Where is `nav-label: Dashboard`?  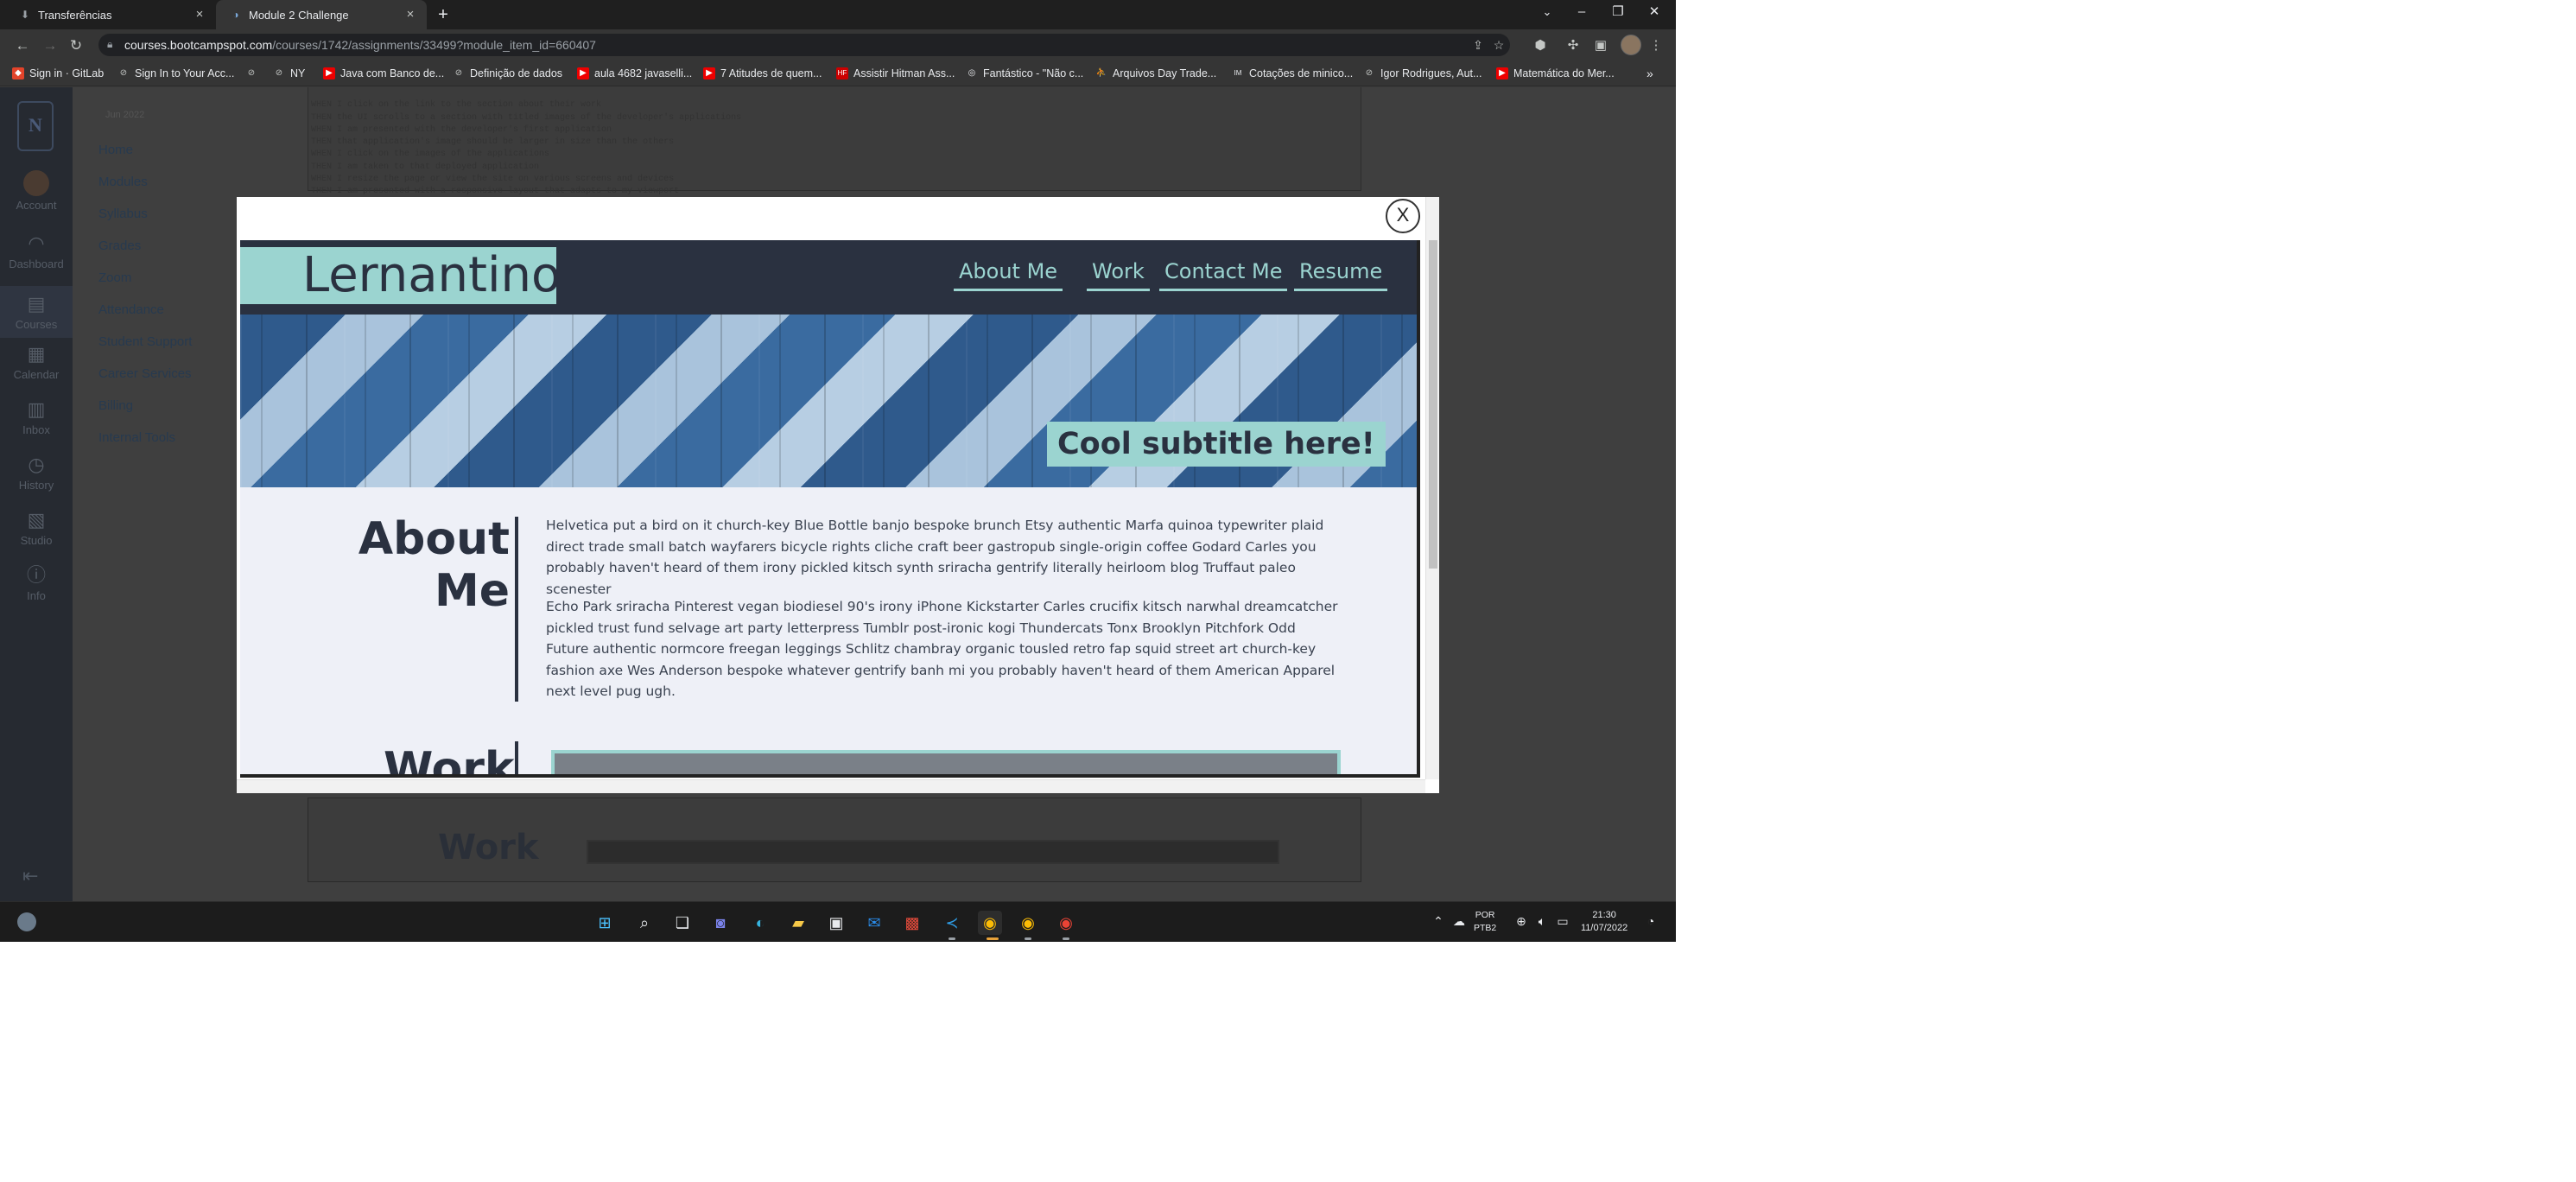
nav-label: Dashboard is located at coordinates (36, 263).